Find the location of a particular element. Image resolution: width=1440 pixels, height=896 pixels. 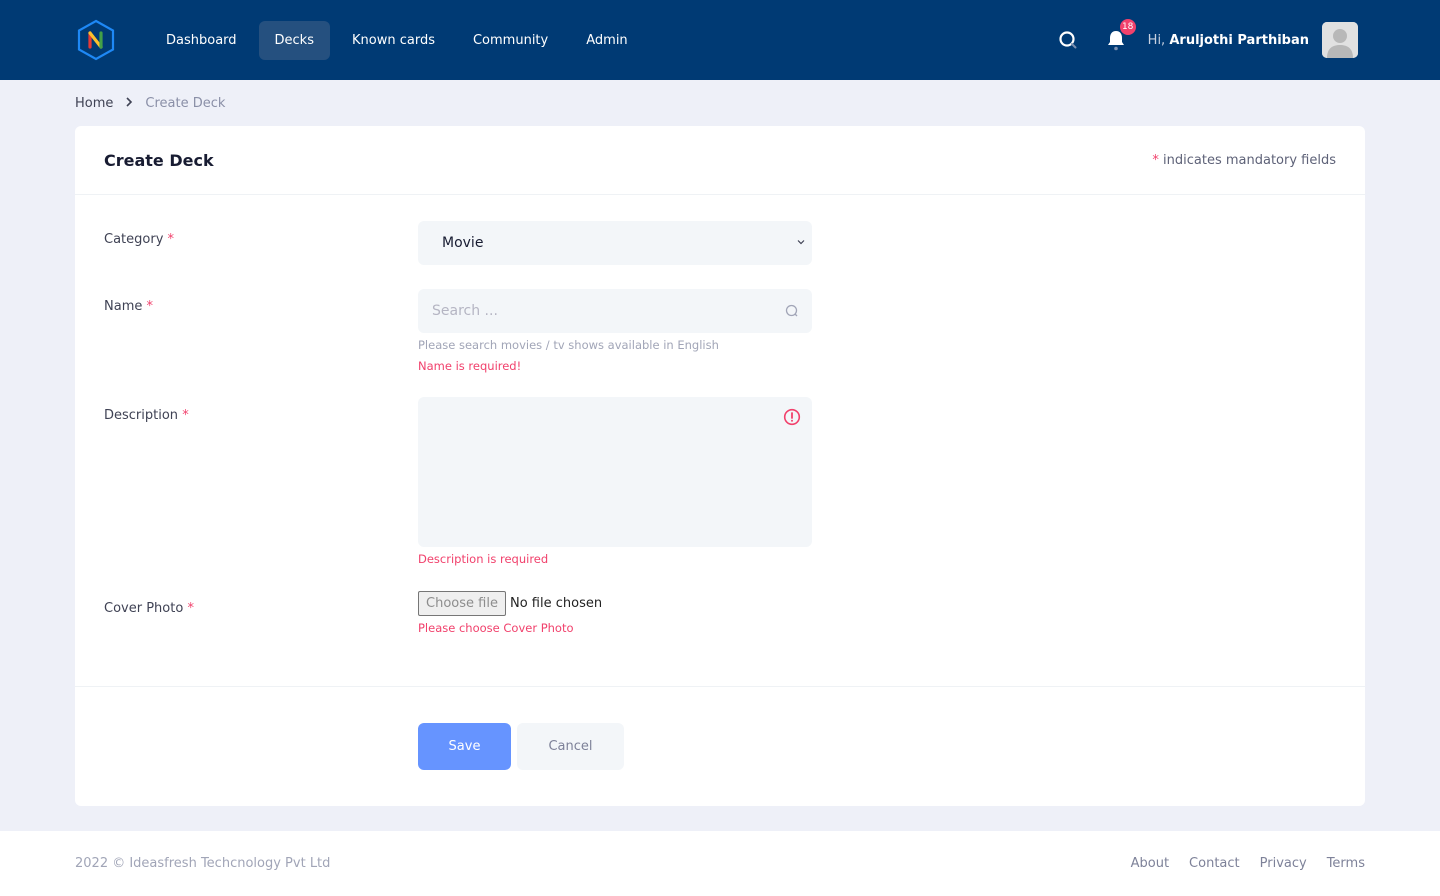

error-alert-icon is located at coordinates (792, 417).